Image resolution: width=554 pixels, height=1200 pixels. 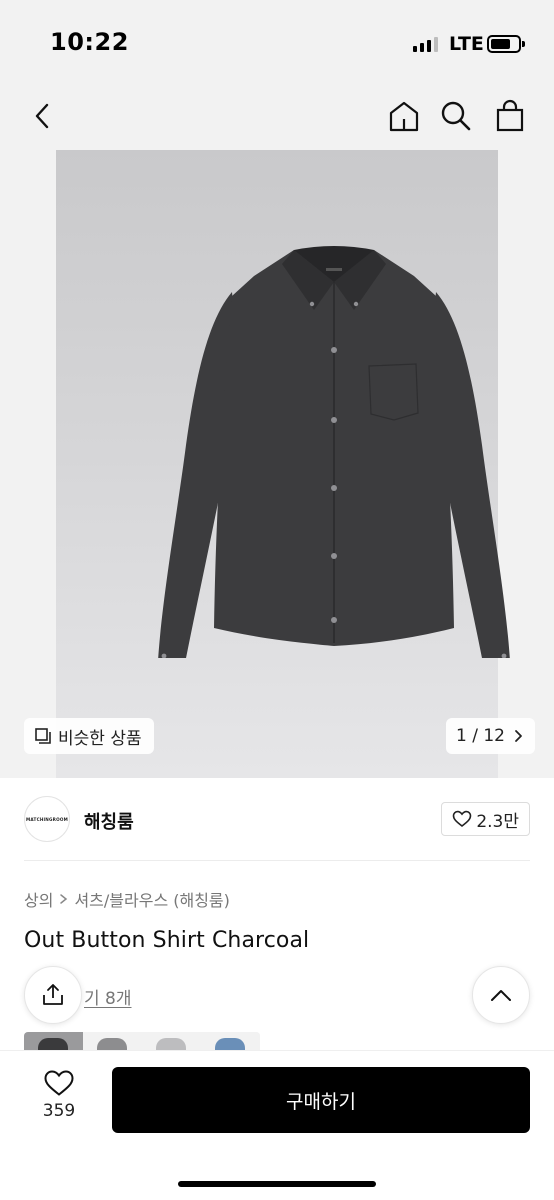 I want to click on wishlist-count: 359, so click(x=59, y=1111).